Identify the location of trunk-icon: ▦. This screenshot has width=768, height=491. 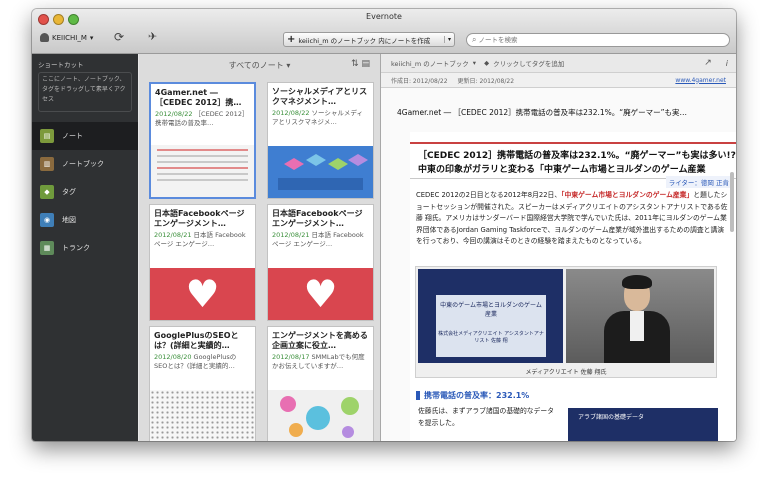
(47, 248).